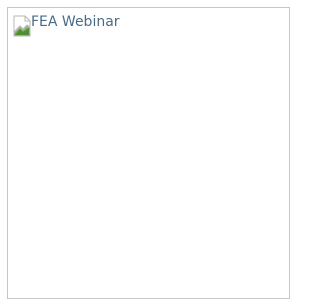 This screenshot has height=301, width=320. Describe the element at coordinates (75, 22) in the screenshot. I see `image-alt-text: FEA Webinar` at that location.